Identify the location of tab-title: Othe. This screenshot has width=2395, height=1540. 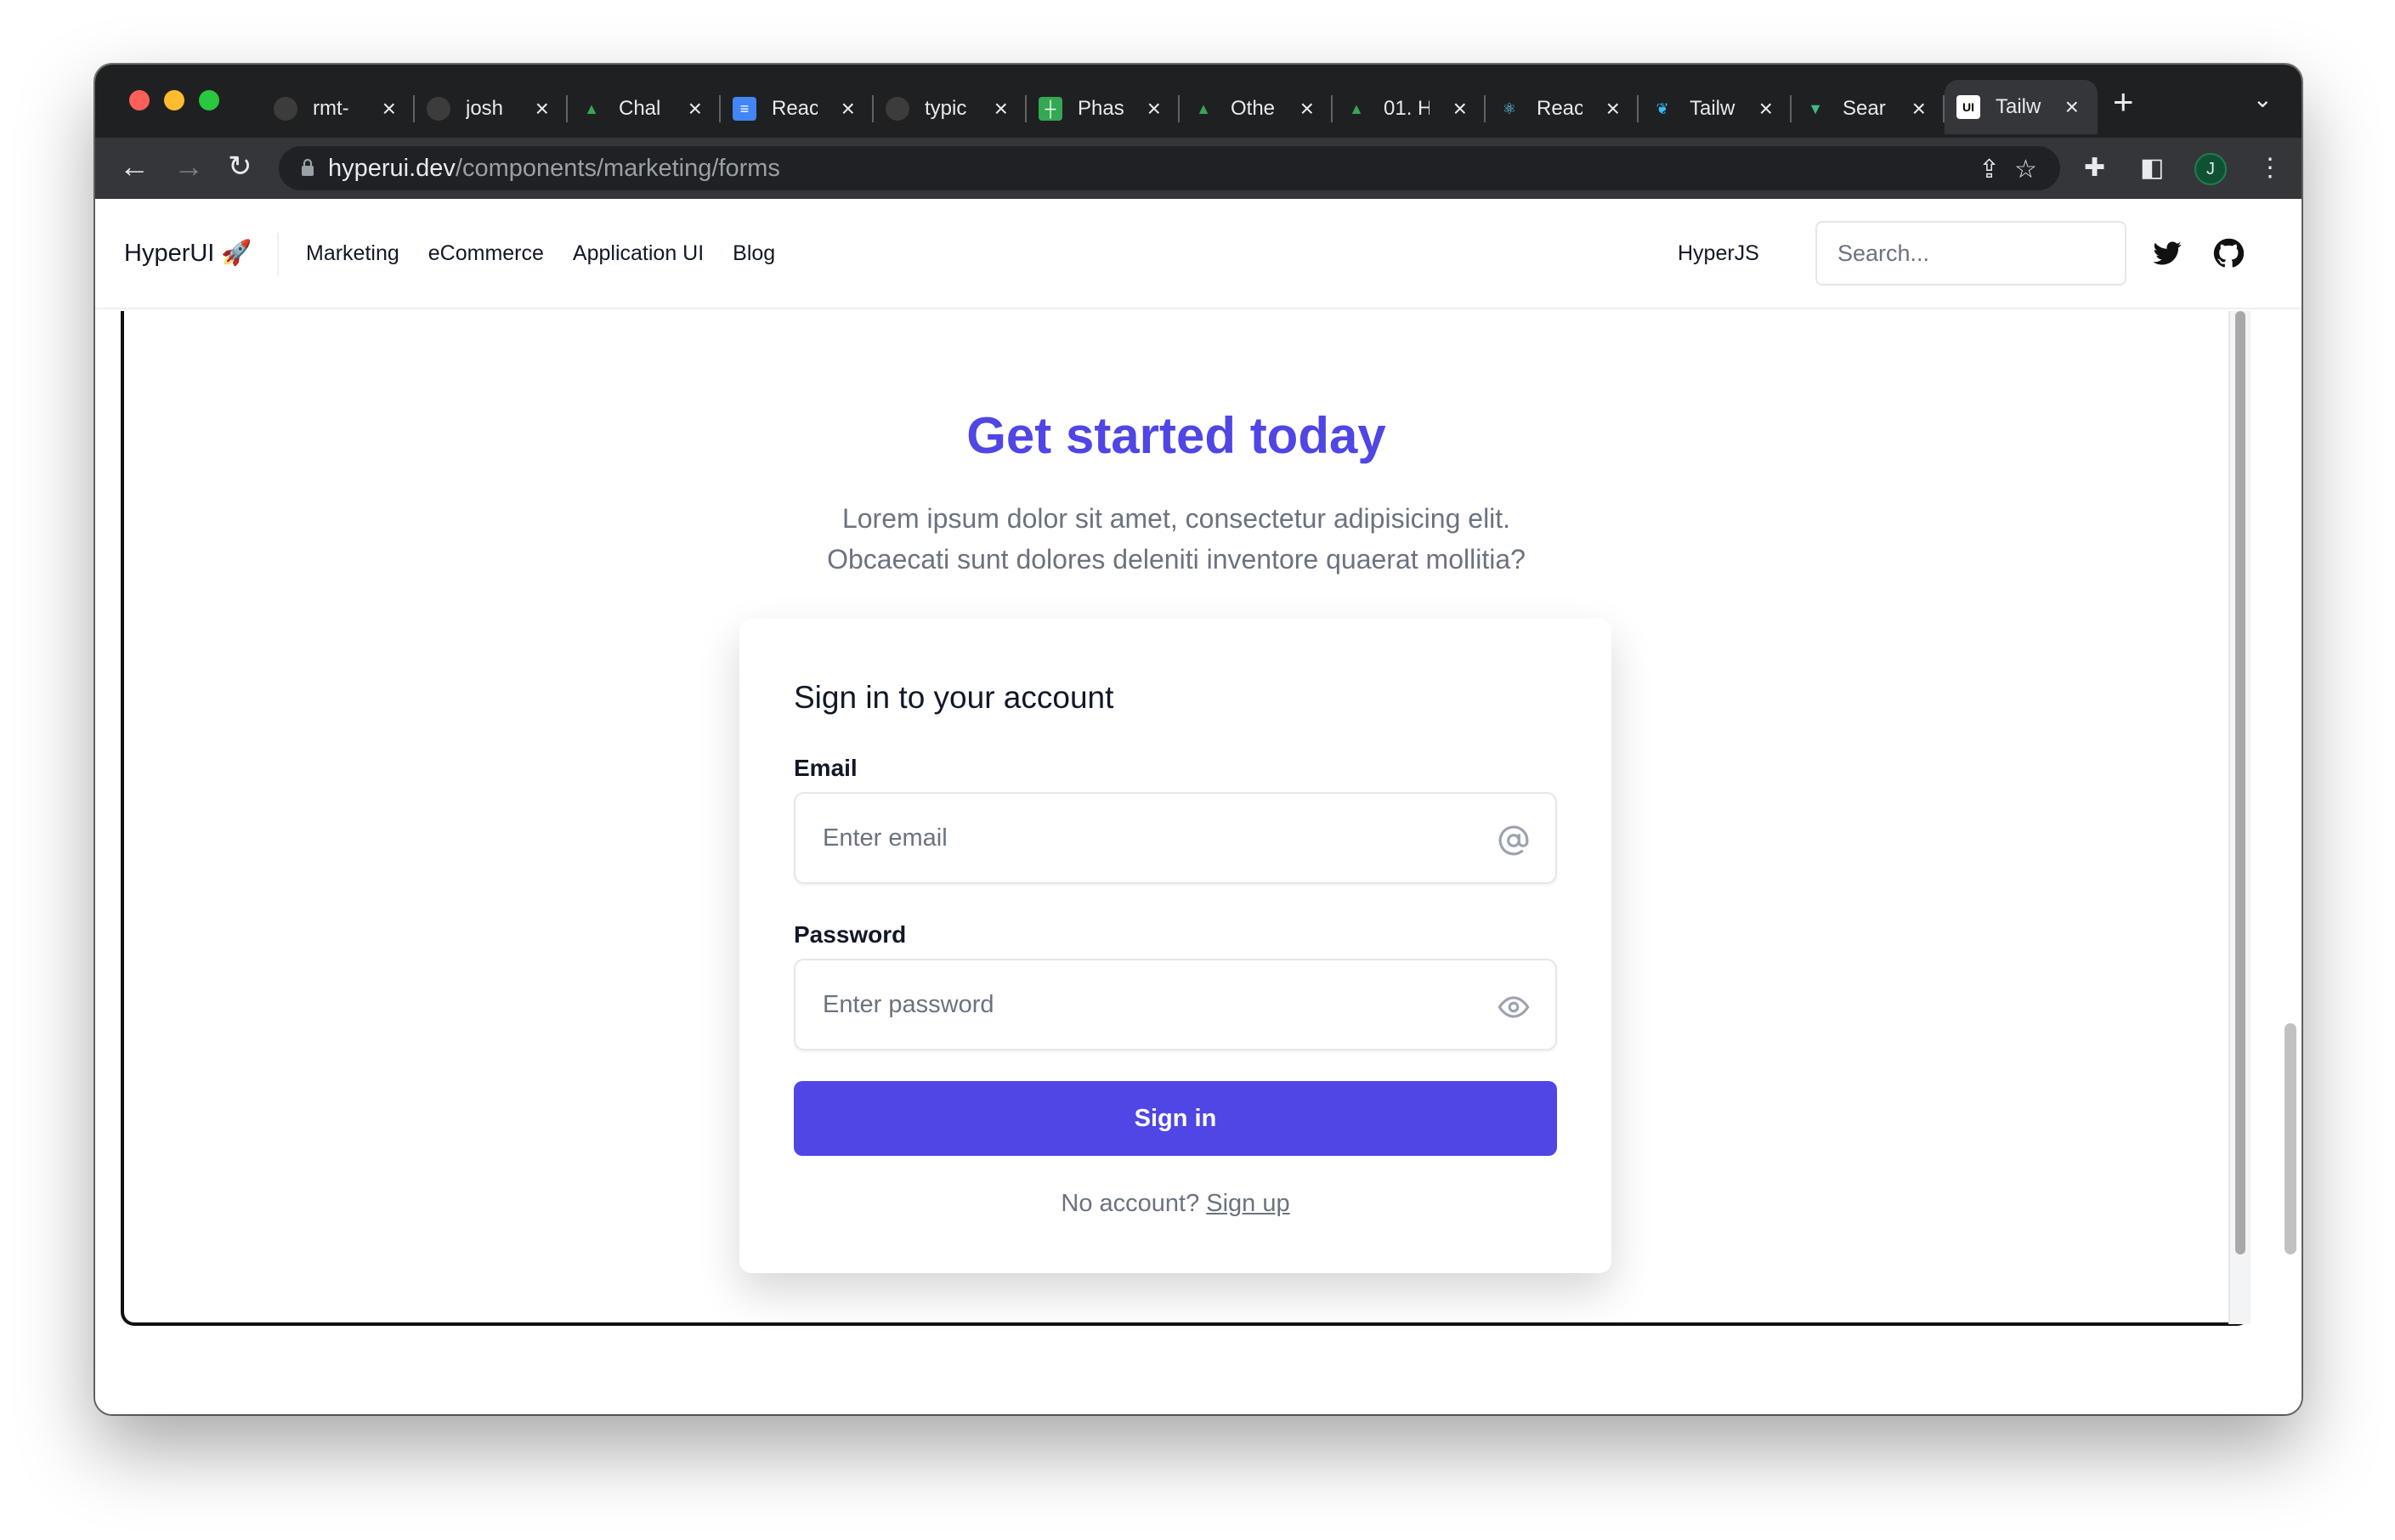
(1253, 109).